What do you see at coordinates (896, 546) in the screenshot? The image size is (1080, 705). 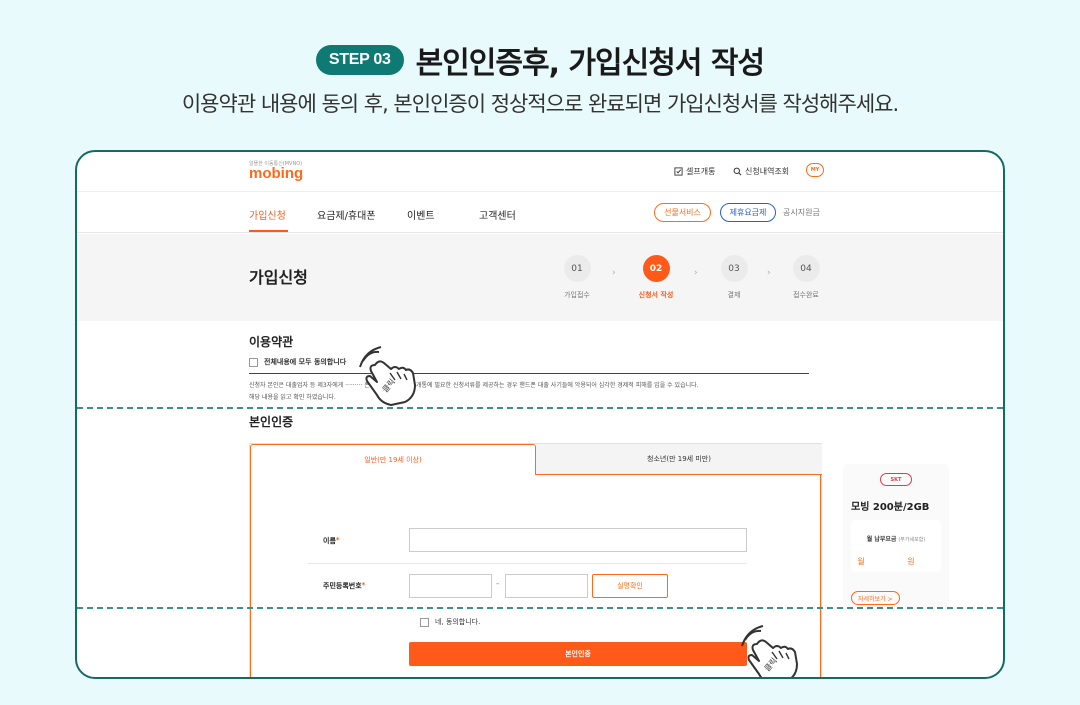 I see `fee-box: 월 납부요금 (부가세포함) 월 원` at bounding box center [896, 546].